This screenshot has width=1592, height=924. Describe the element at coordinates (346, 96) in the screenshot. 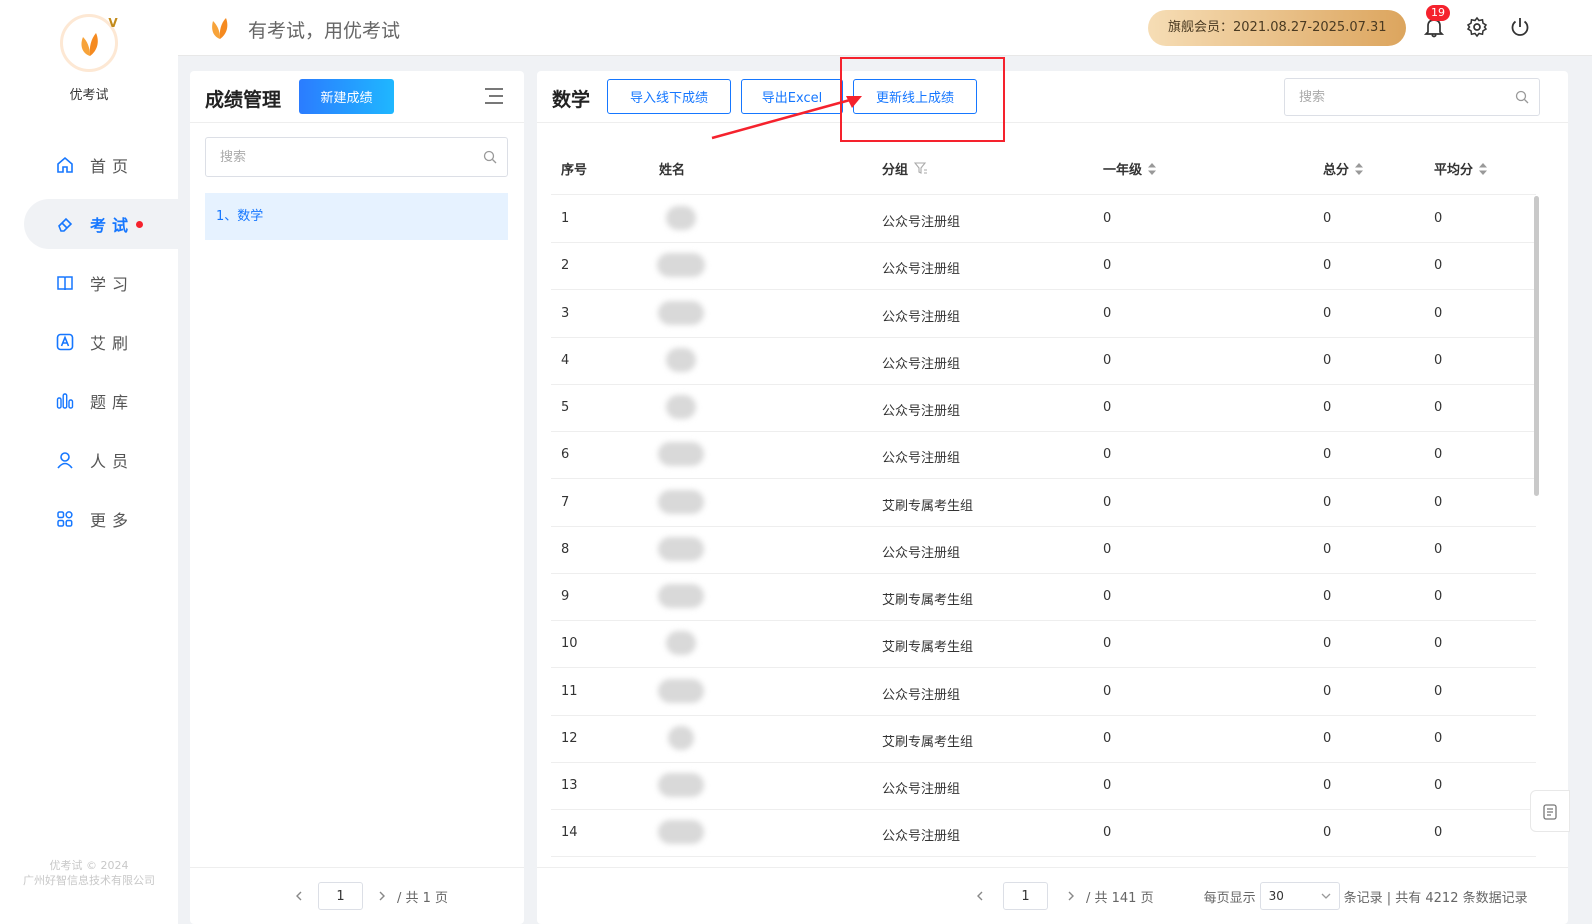

I see `new-score-button: 新建成绩` at that location.